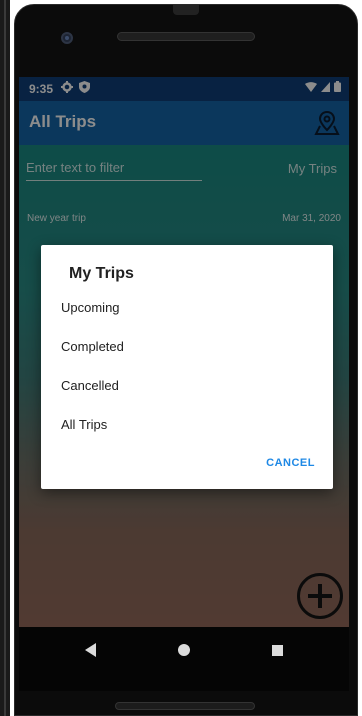 This screenshot has height=716, width=362. What do you see at coordinates (184, 659) in the screenshot?
I see `navigation-bar` at bounding box center [184, 659].